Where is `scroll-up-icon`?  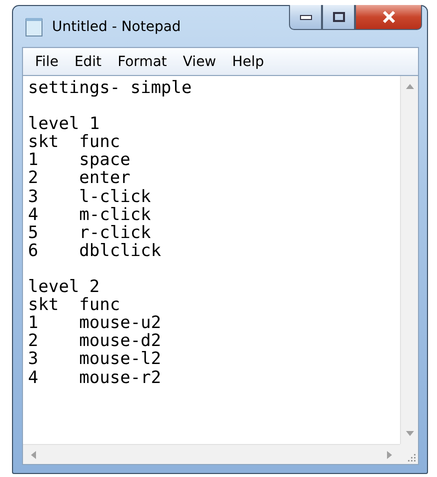
scroll-up-icon is located at coordinates (410, 86).